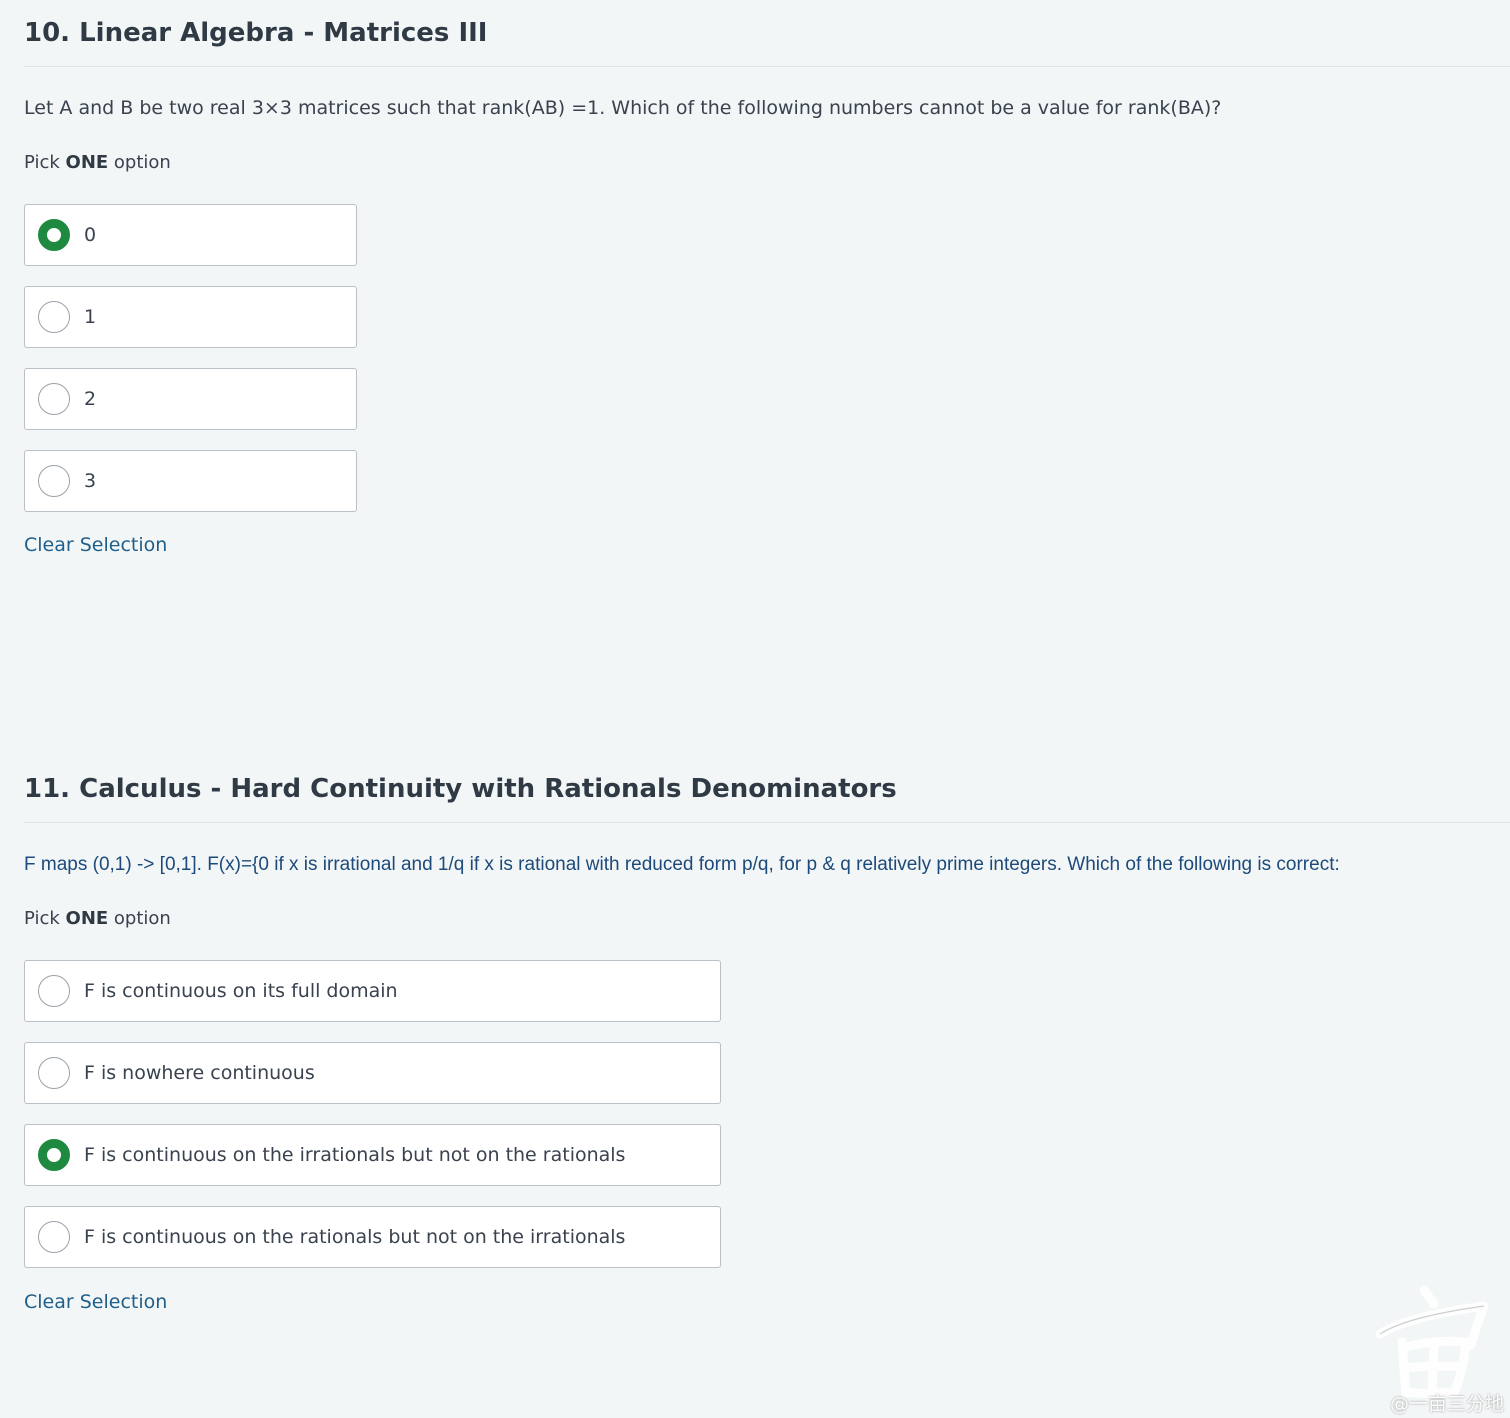 The image size is (1510, 1418). Describe the element at coordinates (372, 1073) in the screenshot. I see `option-1: F is nowhere continuous` at that location.